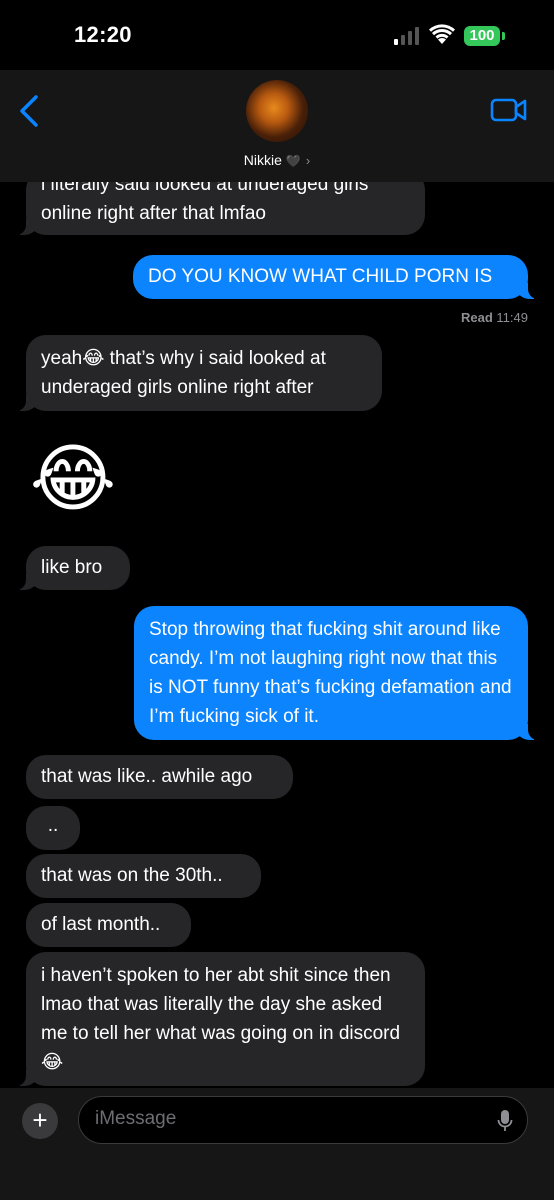 The image size is (554, 1200). I want to click on status-bar: 12:20 100, so click(277, 35).